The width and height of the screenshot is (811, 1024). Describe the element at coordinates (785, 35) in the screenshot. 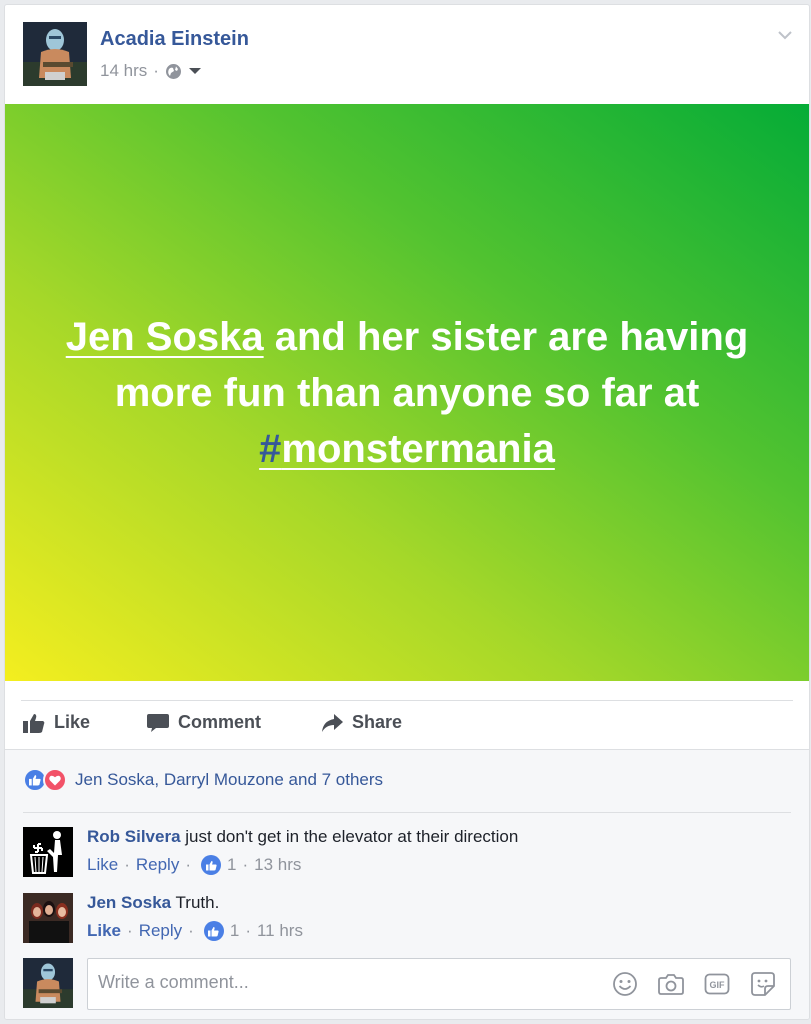

I see `post-options-chevron-icon` at that location.